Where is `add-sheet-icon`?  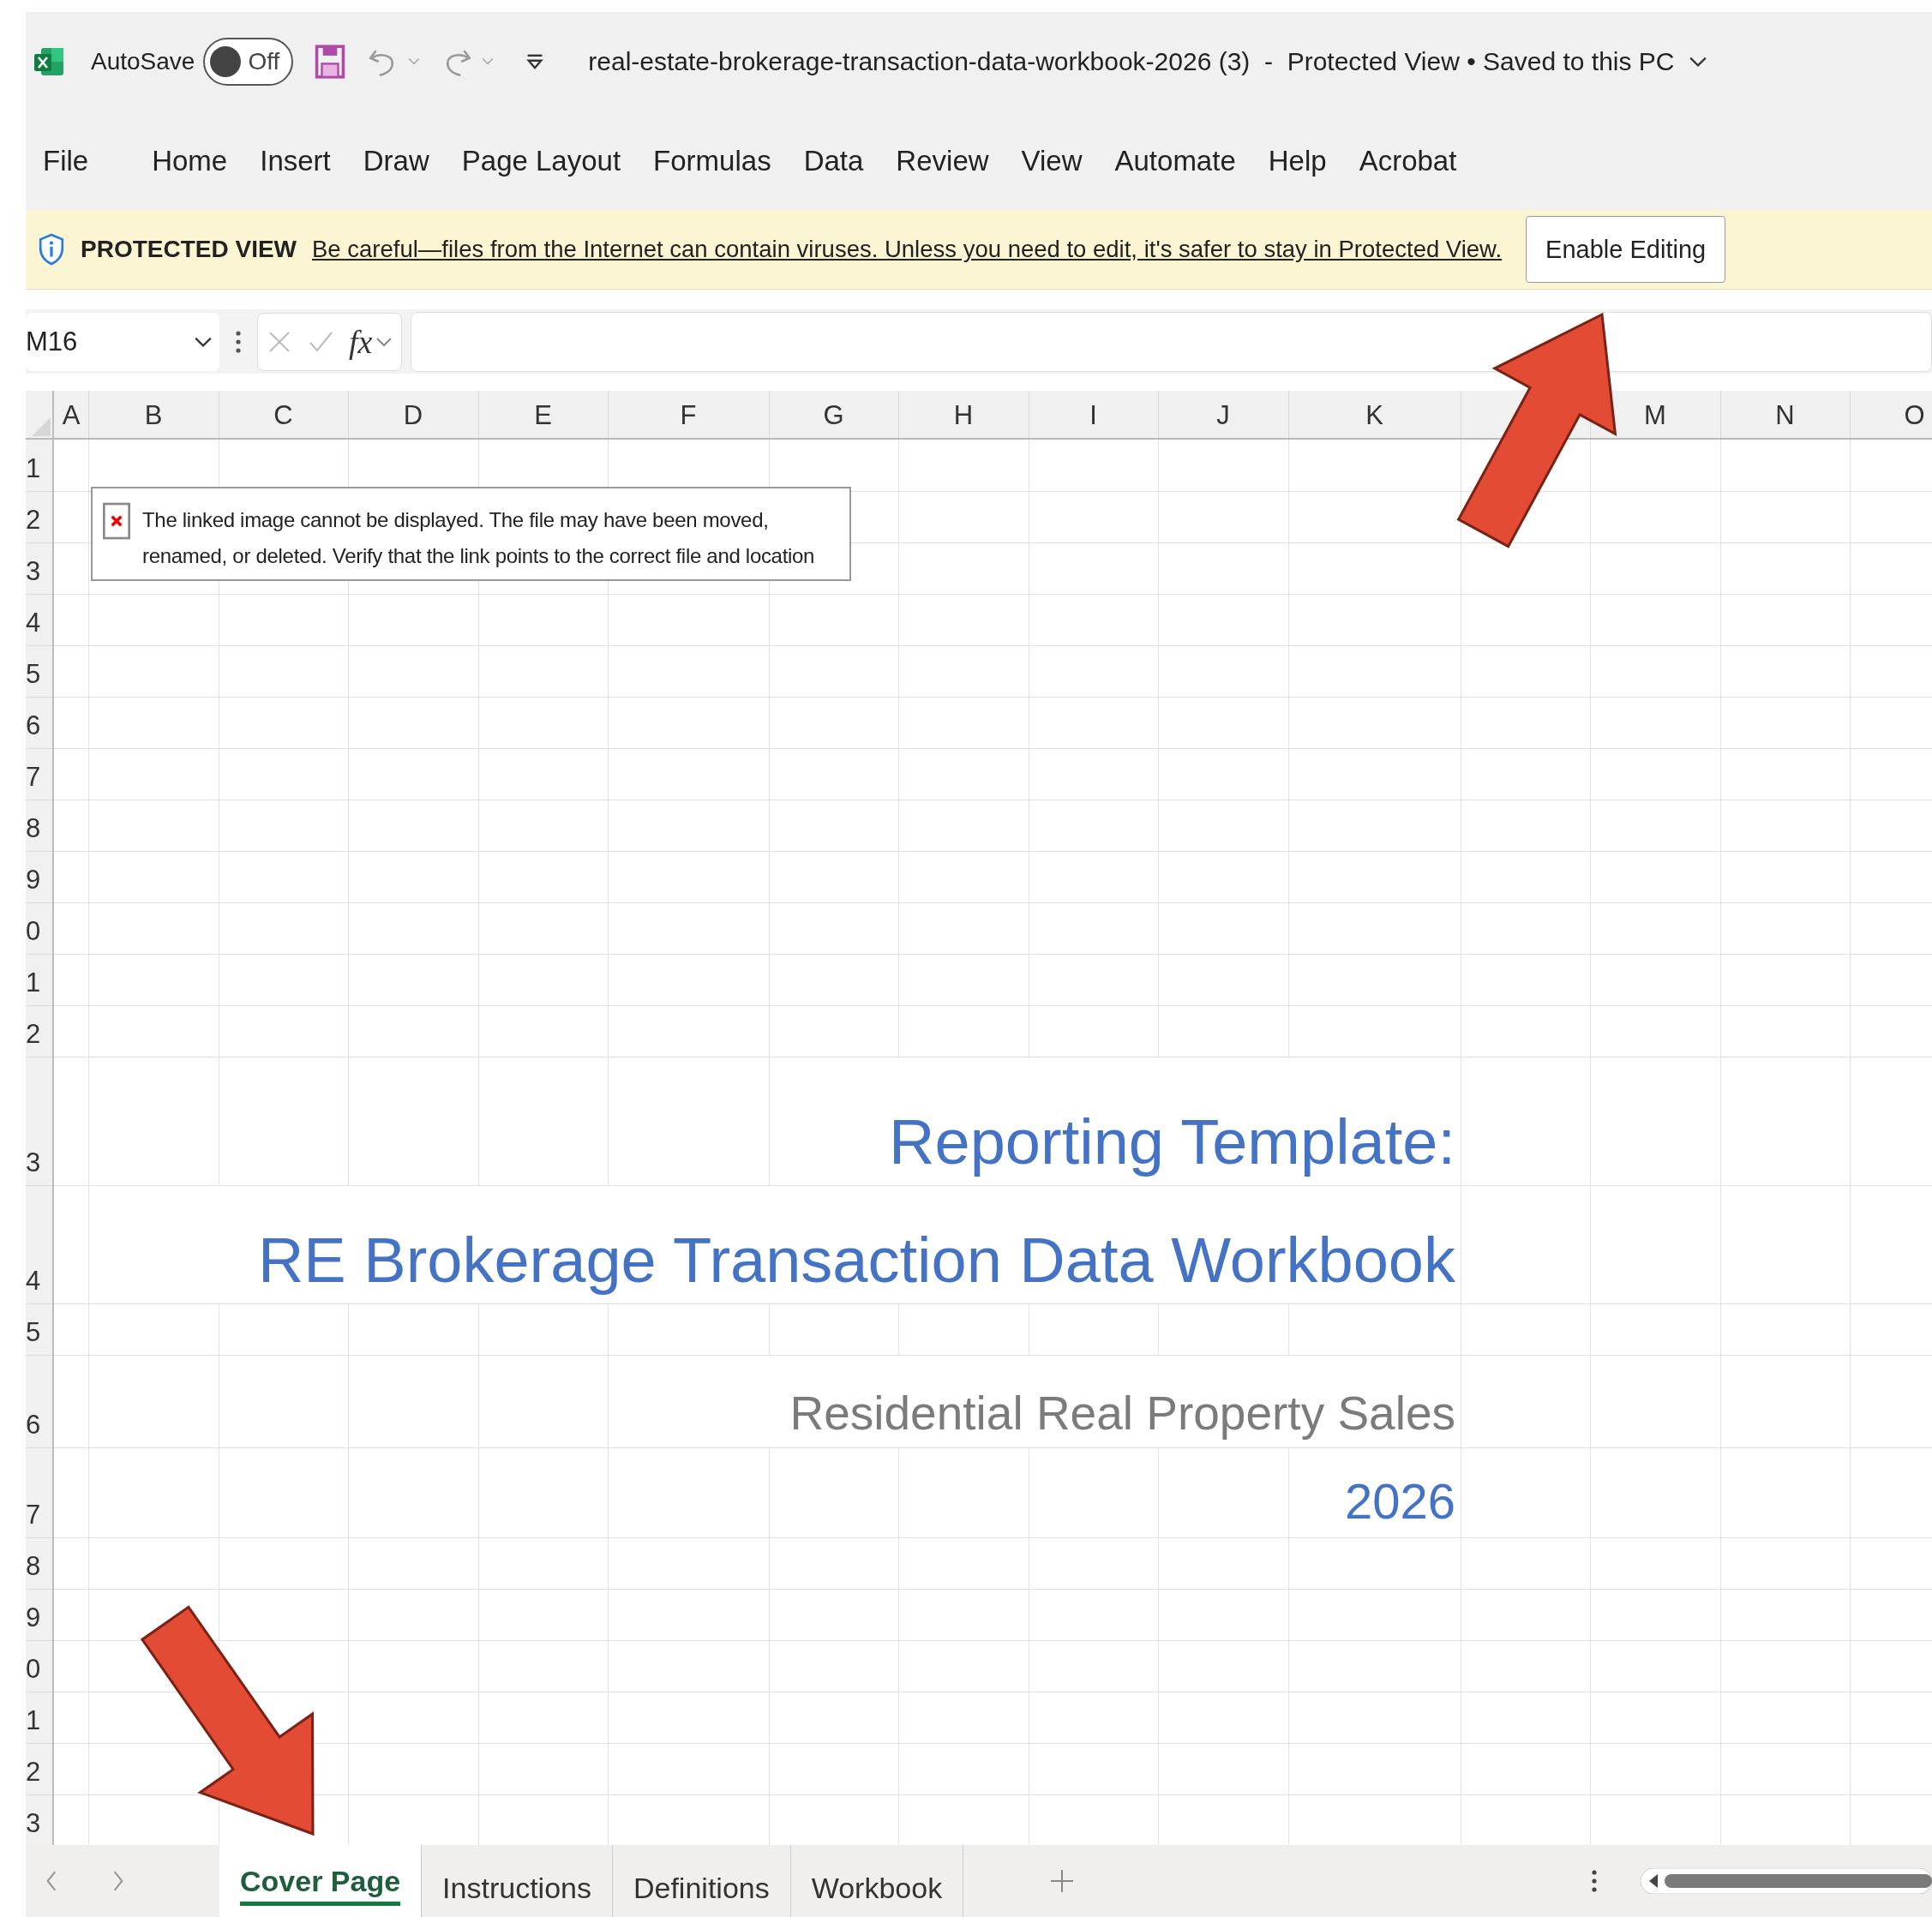 add-sheet-icon is located at coordinates (1062, 1881).